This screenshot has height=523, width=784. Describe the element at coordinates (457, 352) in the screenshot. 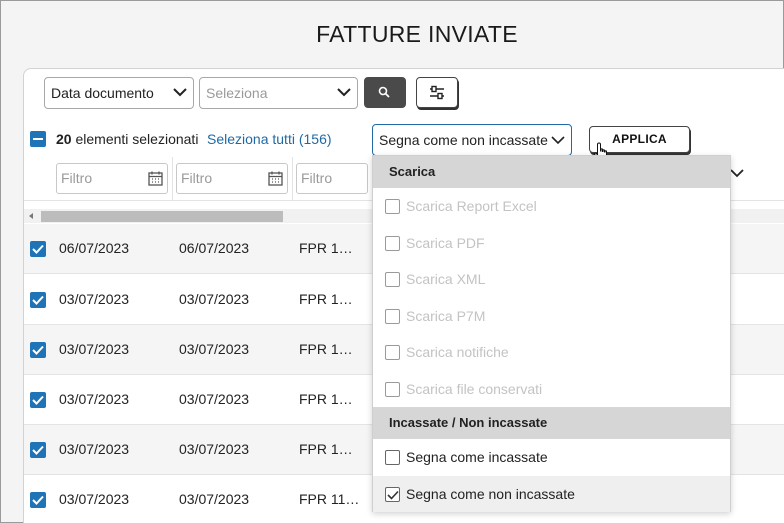

I see `menu-item-label: Scarica notifiche` at that location.